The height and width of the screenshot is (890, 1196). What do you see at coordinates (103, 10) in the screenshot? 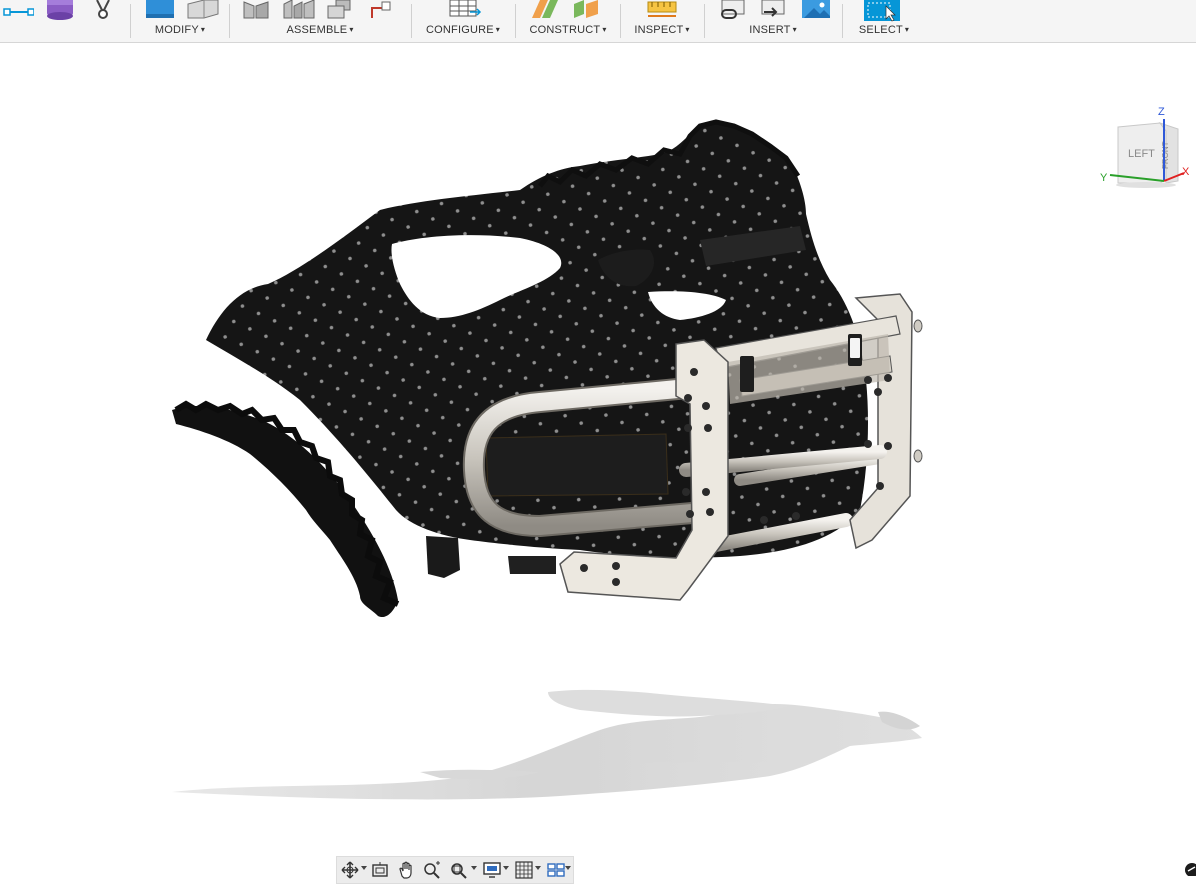
I see `thread-icon` at bounding box center [103, 10].